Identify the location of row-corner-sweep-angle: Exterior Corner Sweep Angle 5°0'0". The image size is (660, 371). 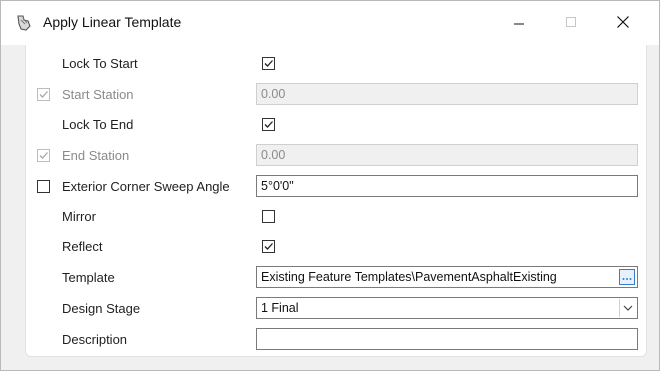
(336, 186).